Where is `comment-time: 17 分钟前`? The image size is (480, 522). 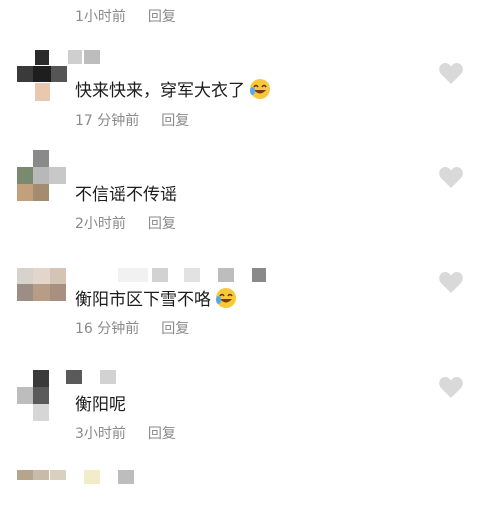 comment-time: 17 分钟前 is located at coordinates (107, 121).